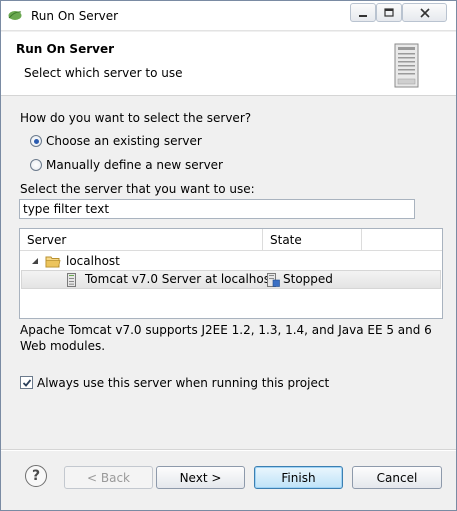  What do you see at coordinates (180, 279) in the screenshot?
I see `server-name: Tomcat v7.0 Server at localhost` at bounding box center [180, 279].